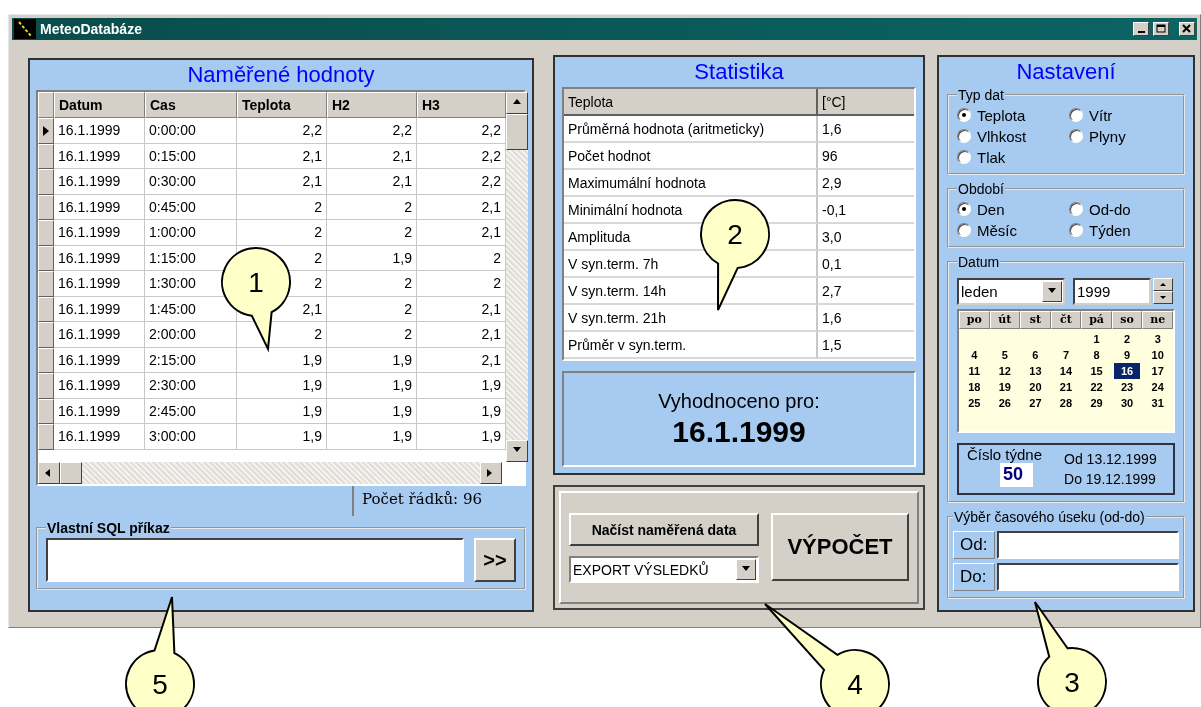 The width and height of the screenshot is (1201, 707). I want to click on scroll-left-button, so click(49, 473).